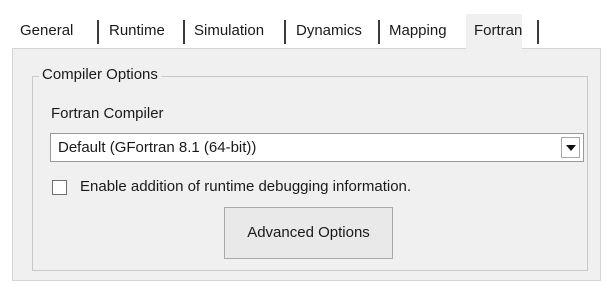  Describe the element at coordinates (308, 233) in the screenshot. I see `advanced-options-button: Advanced Options` at that location.